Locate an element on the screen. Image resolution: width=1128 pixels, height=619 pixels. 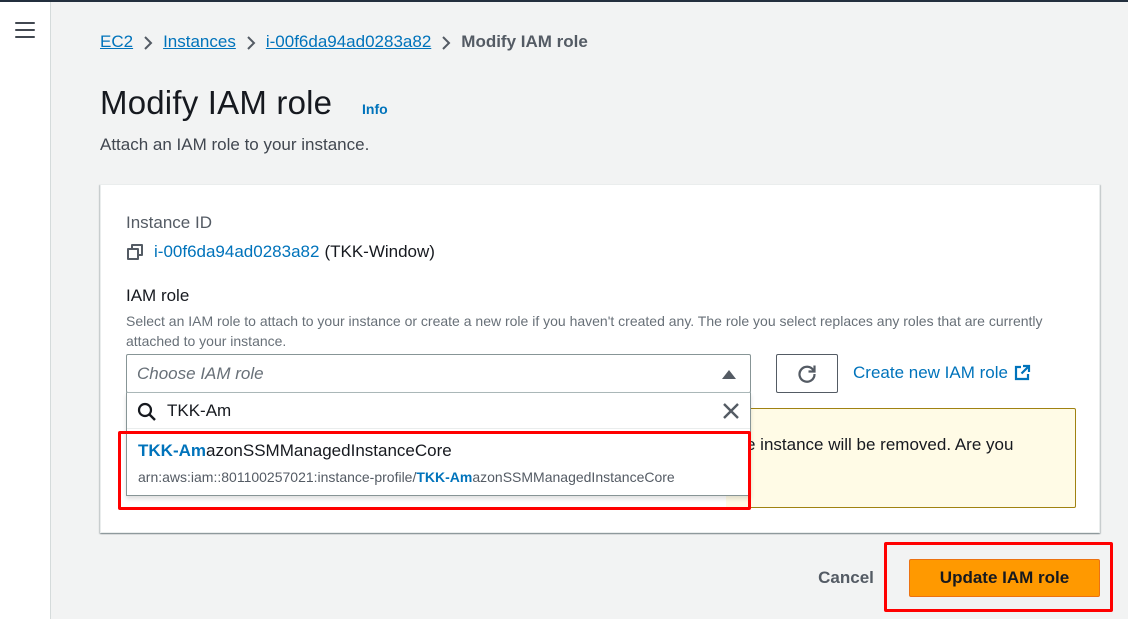
external-link-icon is located at coordinates (1022, 372).